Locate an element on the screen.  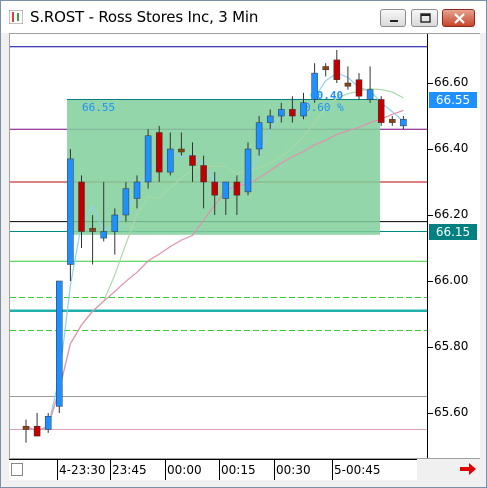
time-tick-label: 5-00:45 is located at coordinates (357, 470).